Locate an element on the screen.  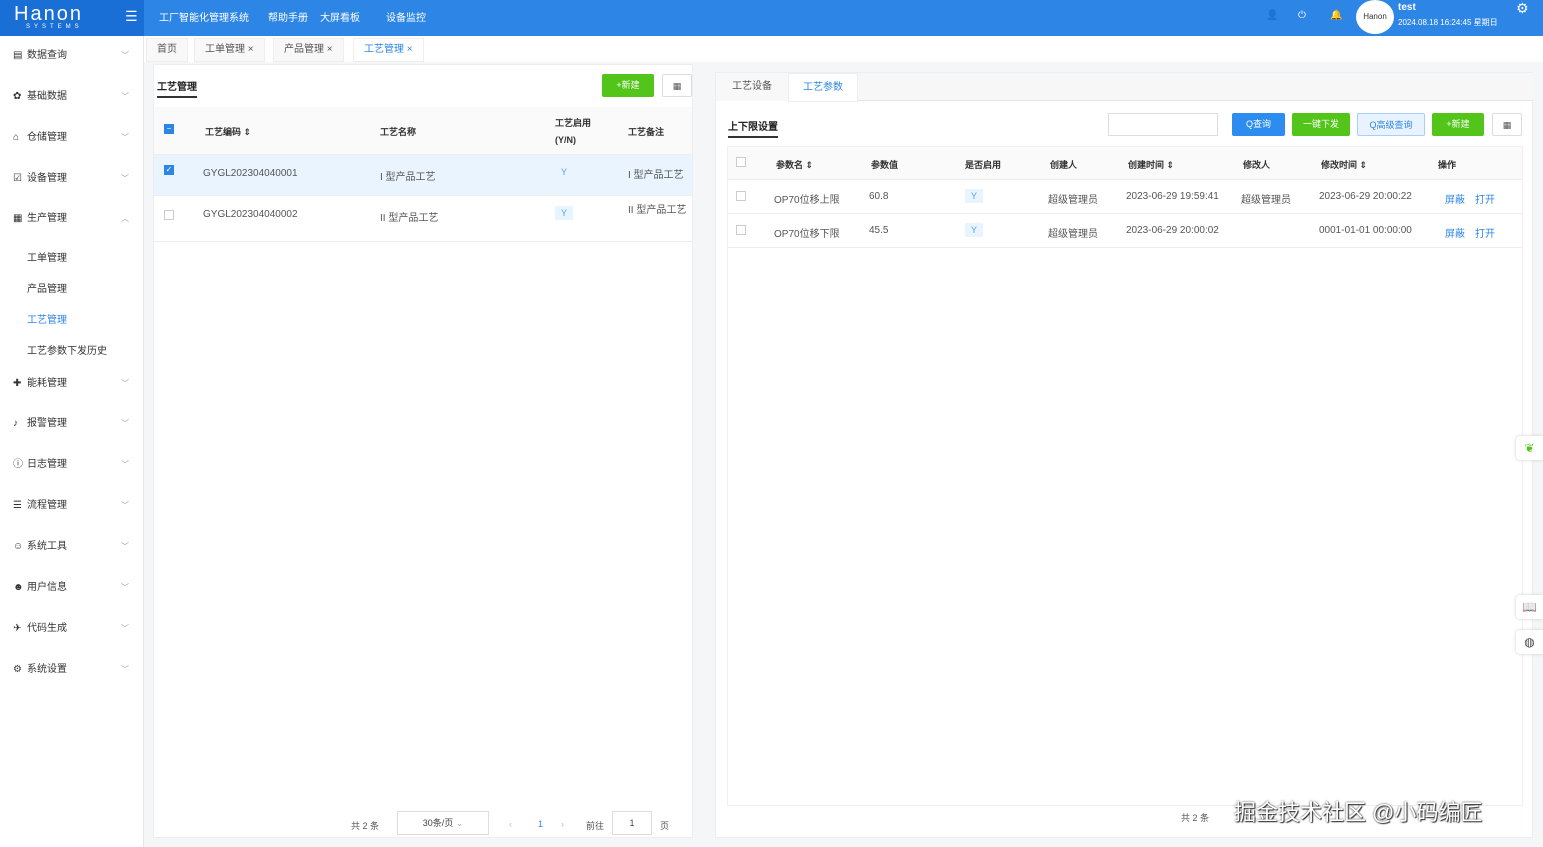
next-page-icon: › is located at coordinates (562, 824).